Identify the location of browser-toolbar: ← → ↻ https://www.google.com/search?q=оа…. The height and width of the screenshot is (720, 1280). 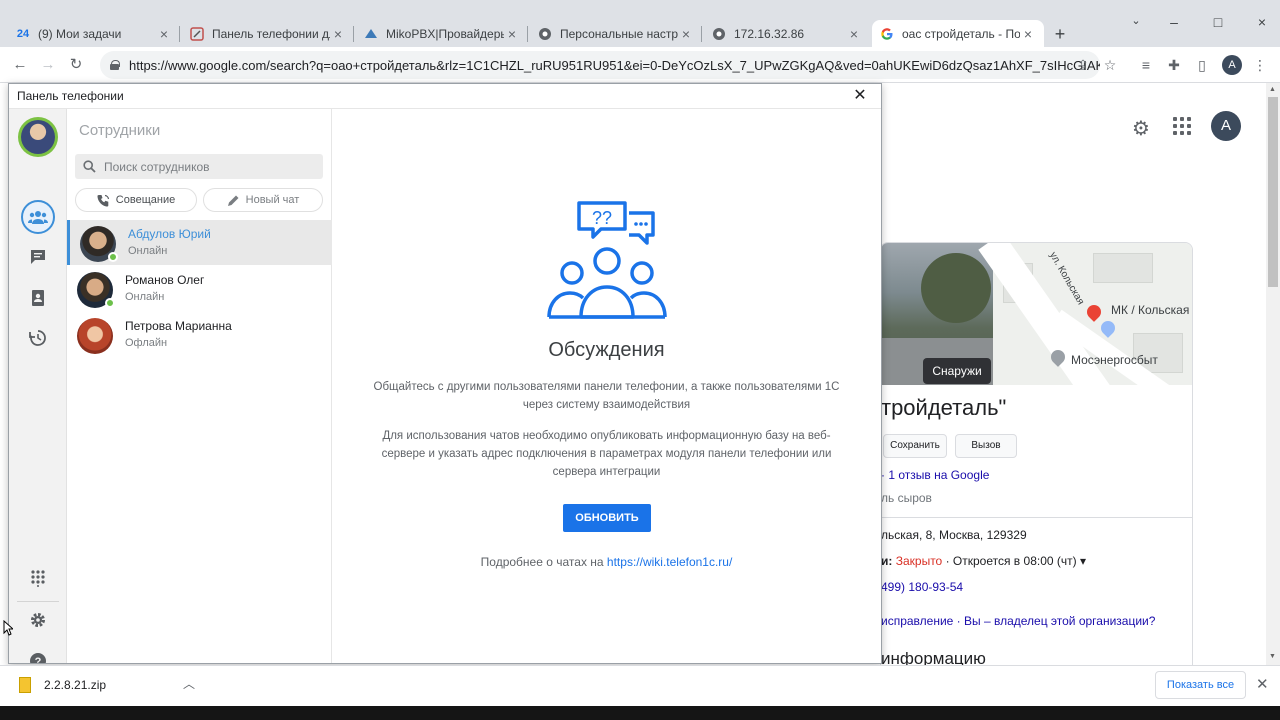
(640, 65).